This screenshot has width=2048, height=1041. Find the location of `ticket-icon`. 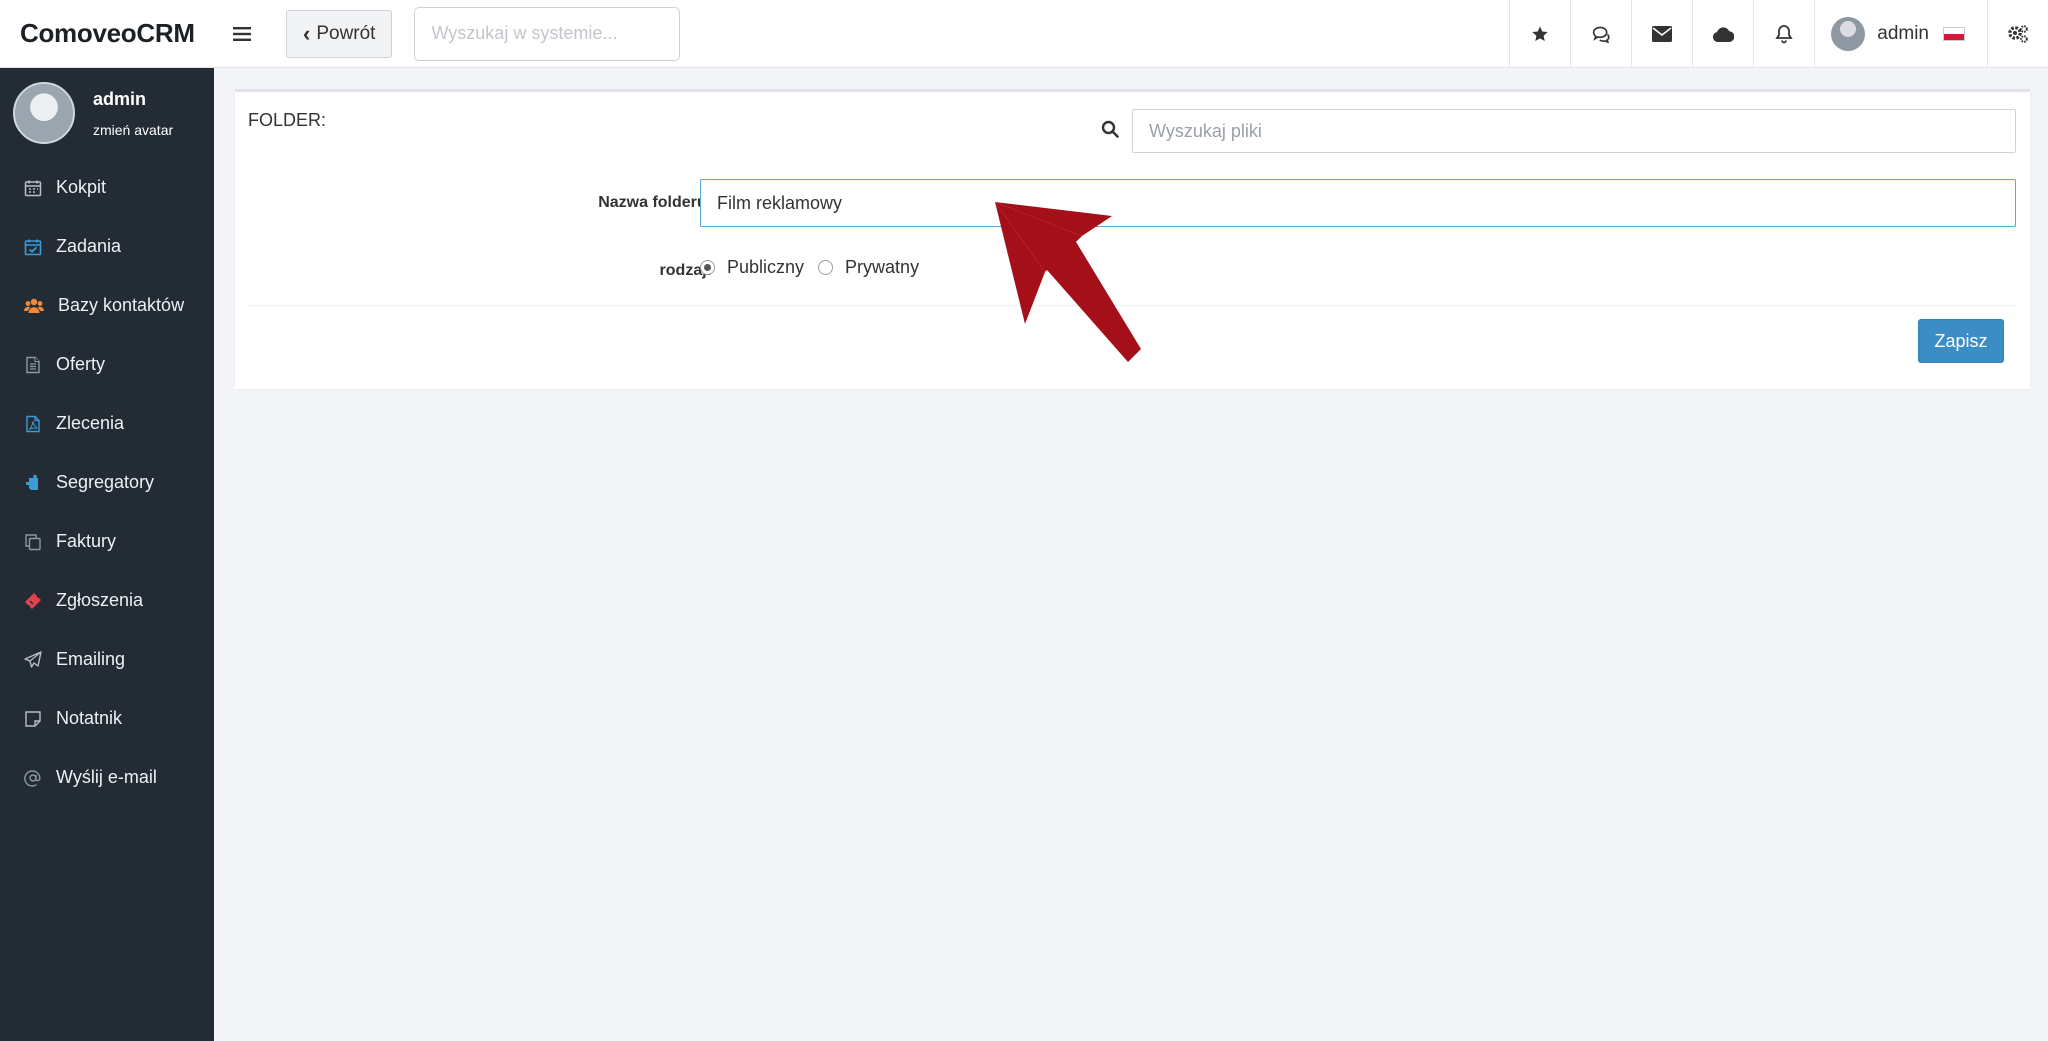

ticket-icon is located at coordinates (33, 600).